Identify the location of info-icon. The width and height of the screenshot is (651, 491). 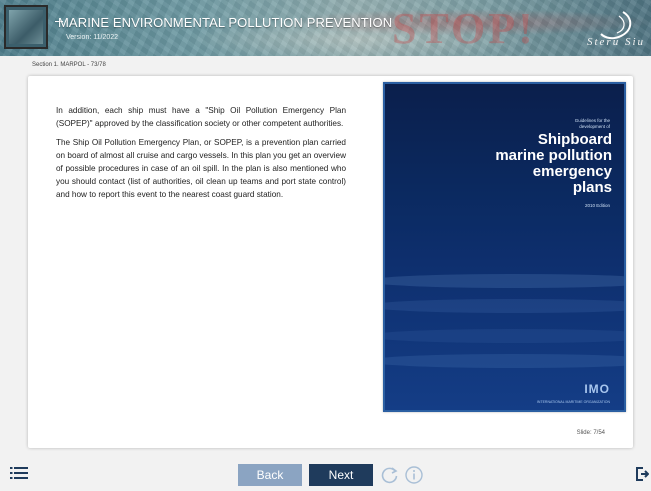
(414, 475).